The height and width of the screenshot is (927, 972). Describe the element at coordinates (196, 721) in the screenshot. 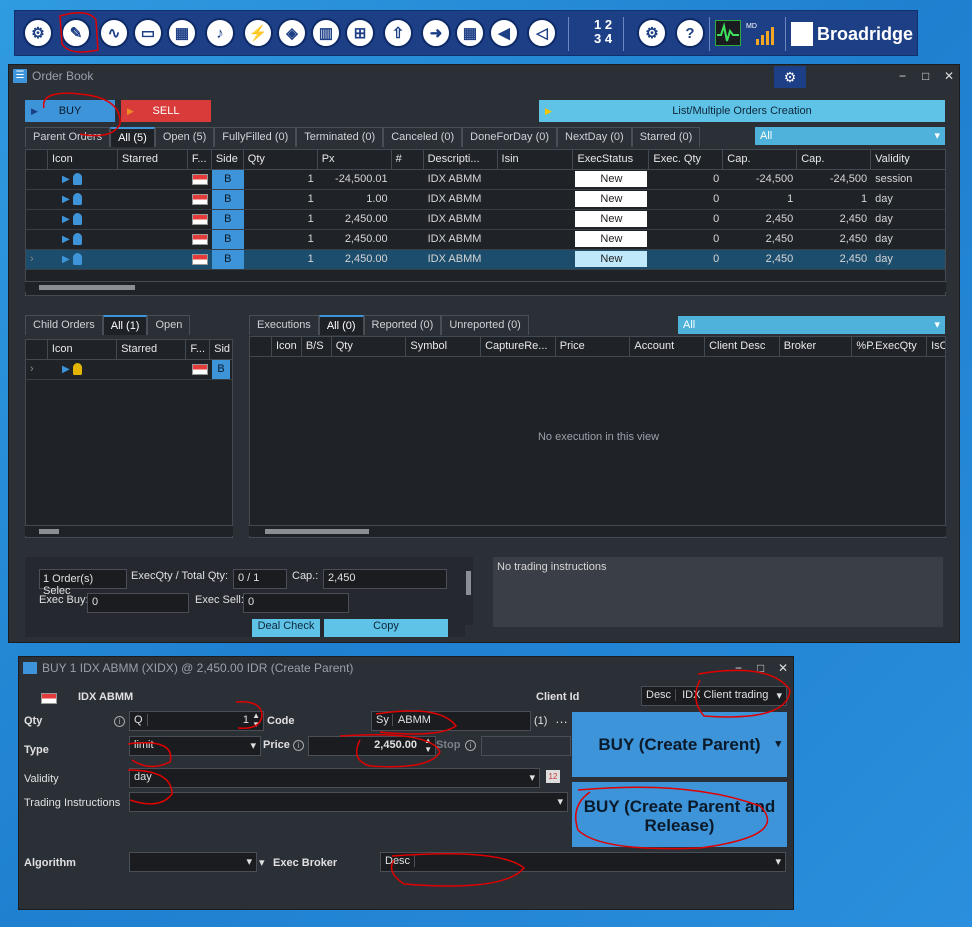

I see `quantity-field: Q 1 ▲ ▼` at that location.